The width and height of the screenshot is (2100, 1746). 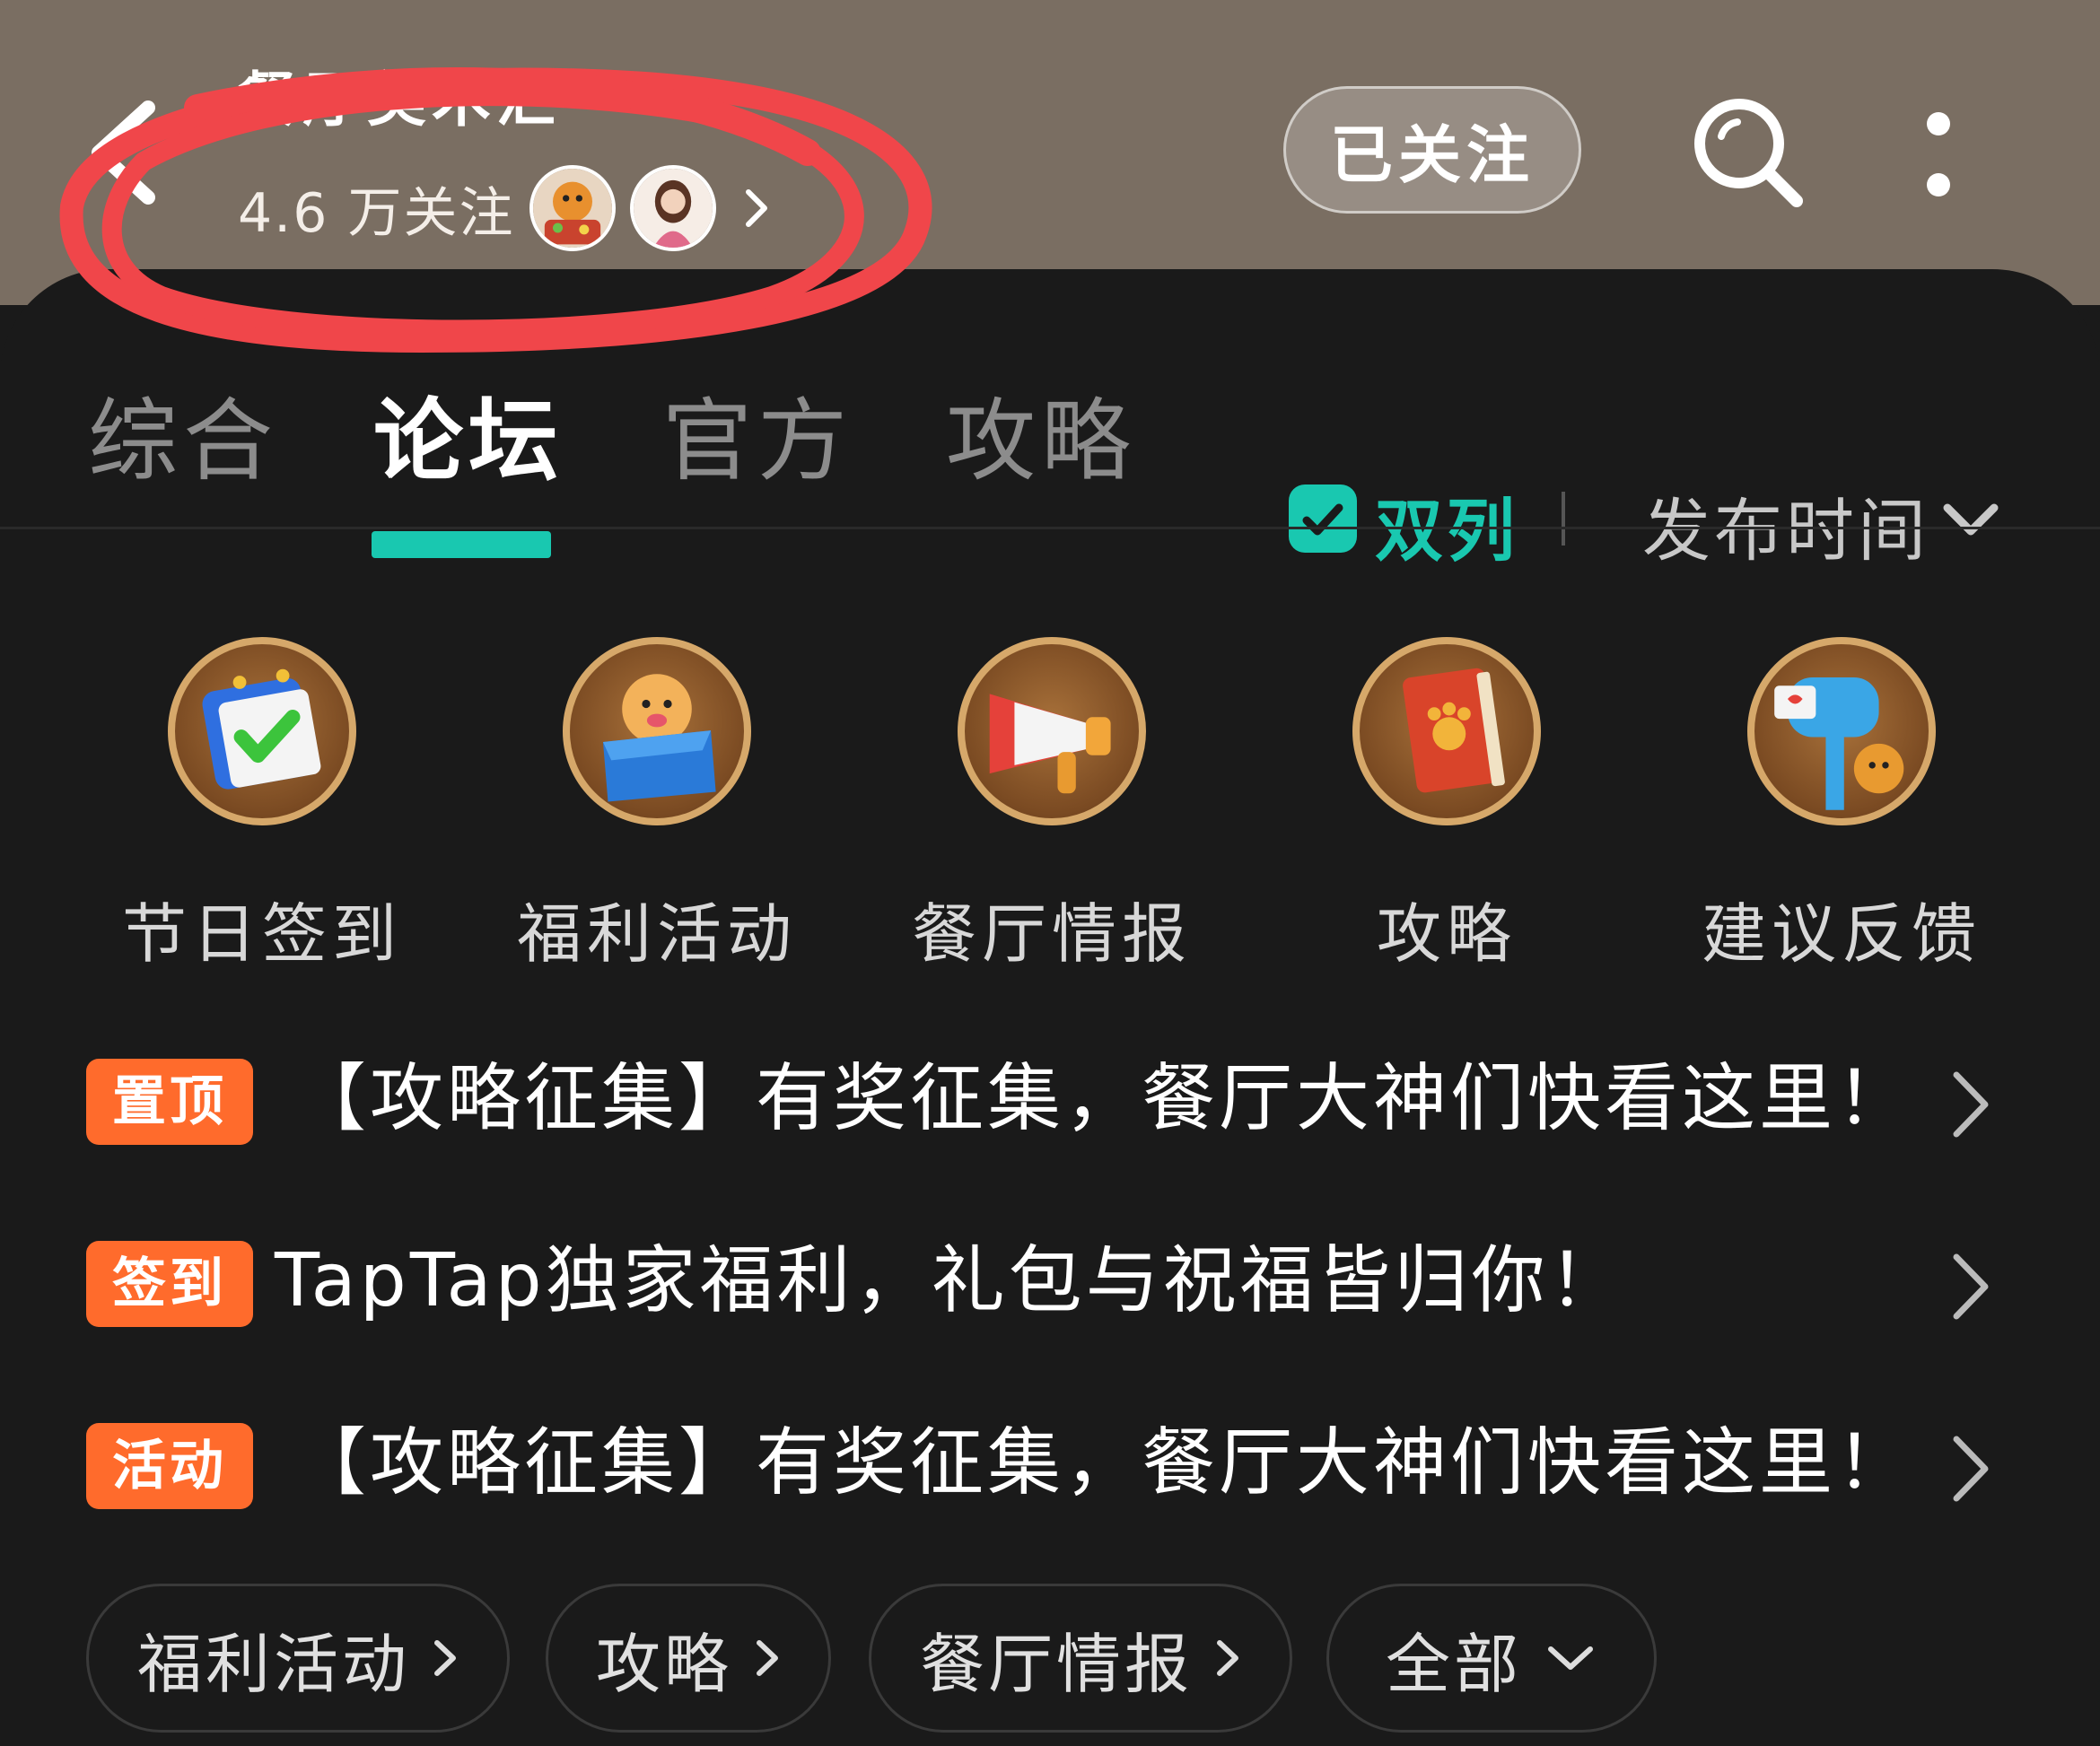 What do you see at coordinates (183, 433) in the screenshot?
I see `tab-comprehensive: 综合` at bounding box center [183, 433].